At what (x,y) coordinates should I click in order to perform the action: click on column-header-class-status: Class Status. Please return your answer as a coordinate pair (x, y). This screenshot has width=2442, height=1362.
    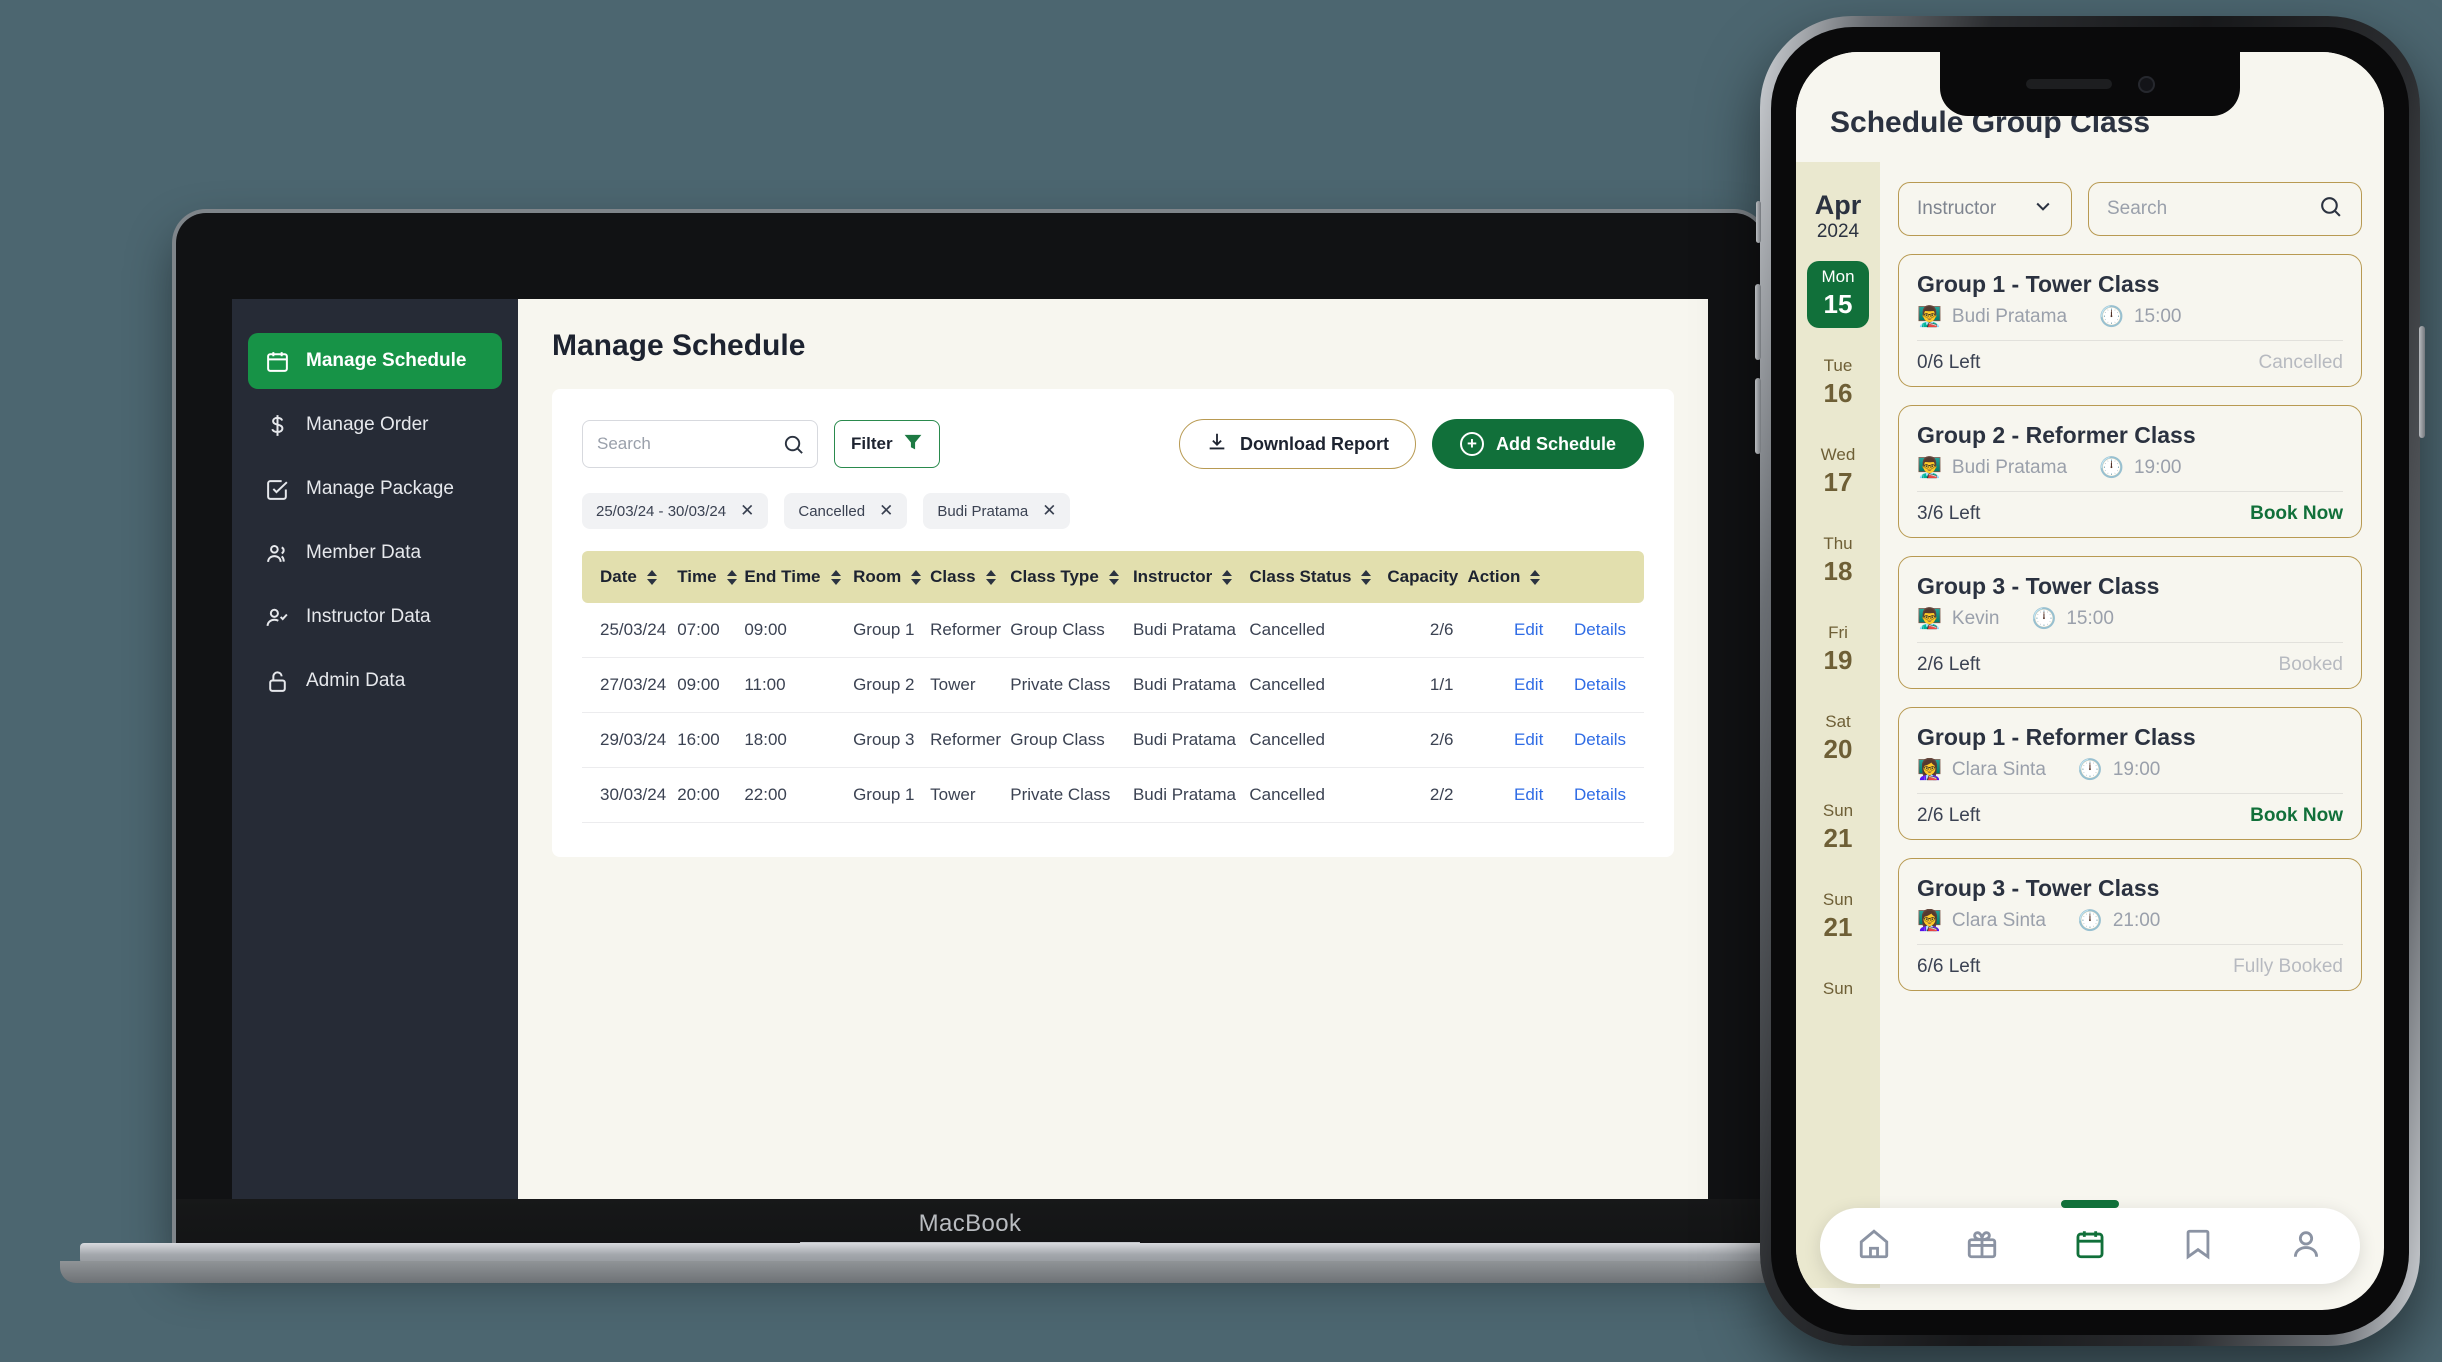
    Looking at the image, I should click on (1318, 577).